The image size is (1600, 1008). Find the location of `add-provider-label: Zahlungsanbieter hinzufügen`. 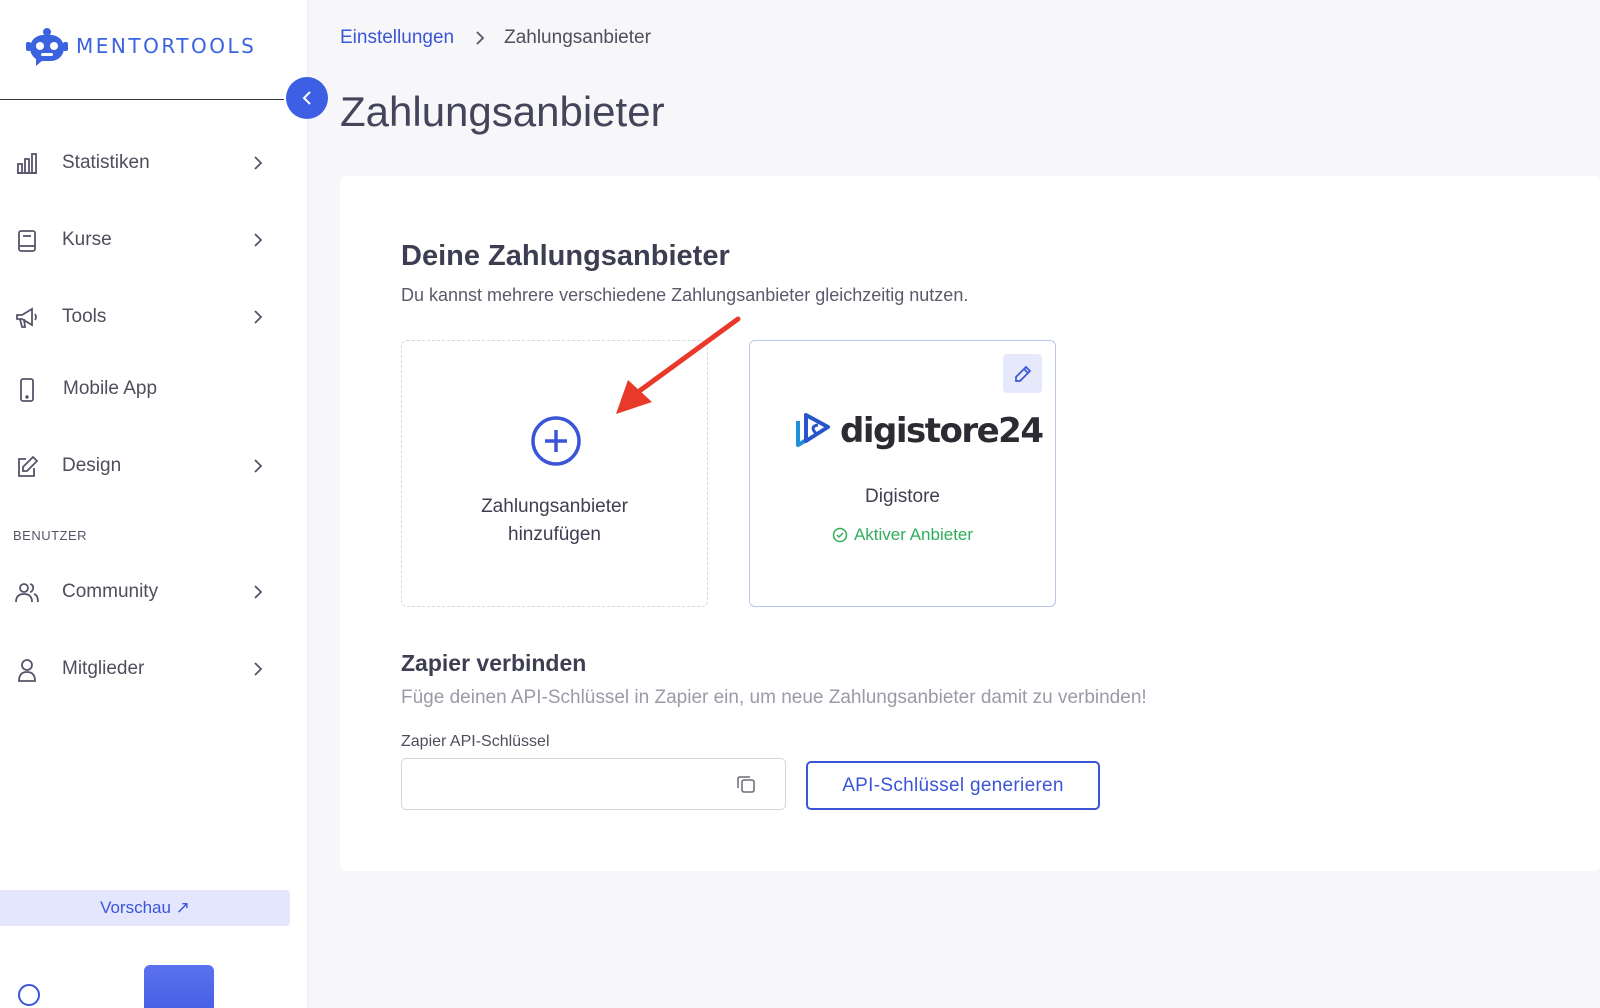

add-provider-label: Zahlungsanbieter hinzufügen is located at coordinates (554, 521).